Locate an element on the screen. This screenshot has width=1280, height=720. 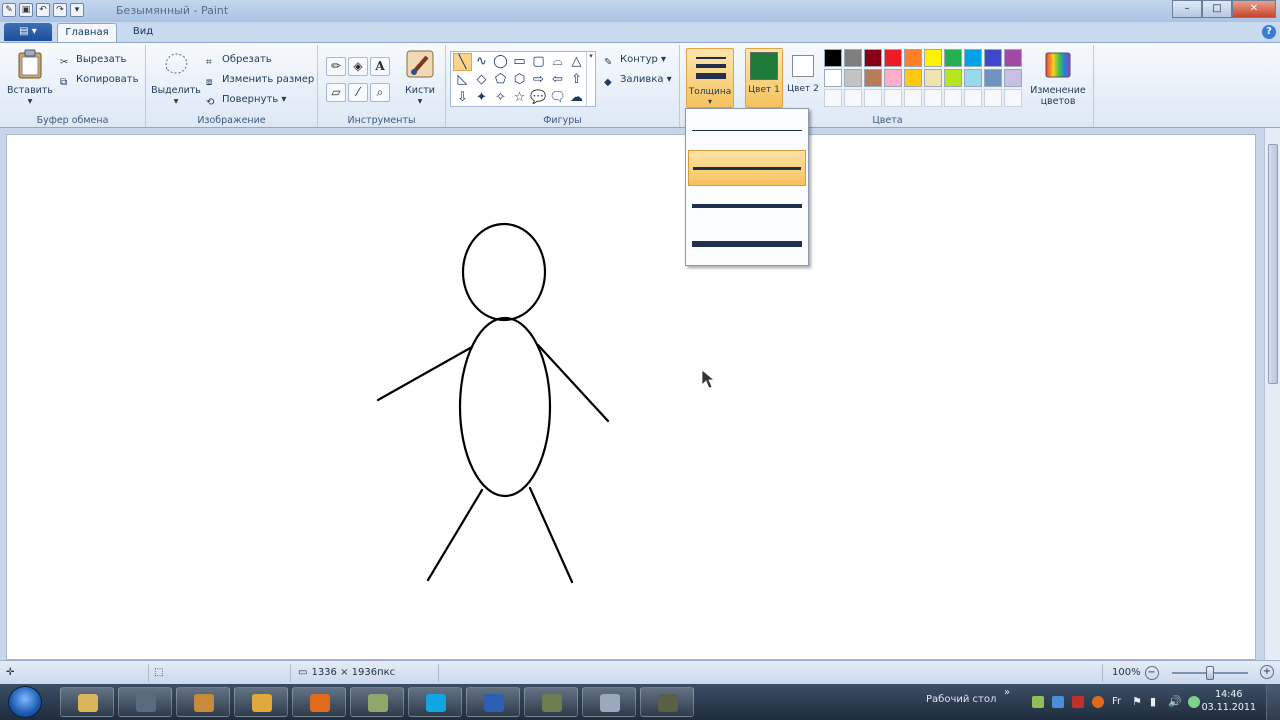
redo-icon: ↷ is located at coordinates (60, 10).